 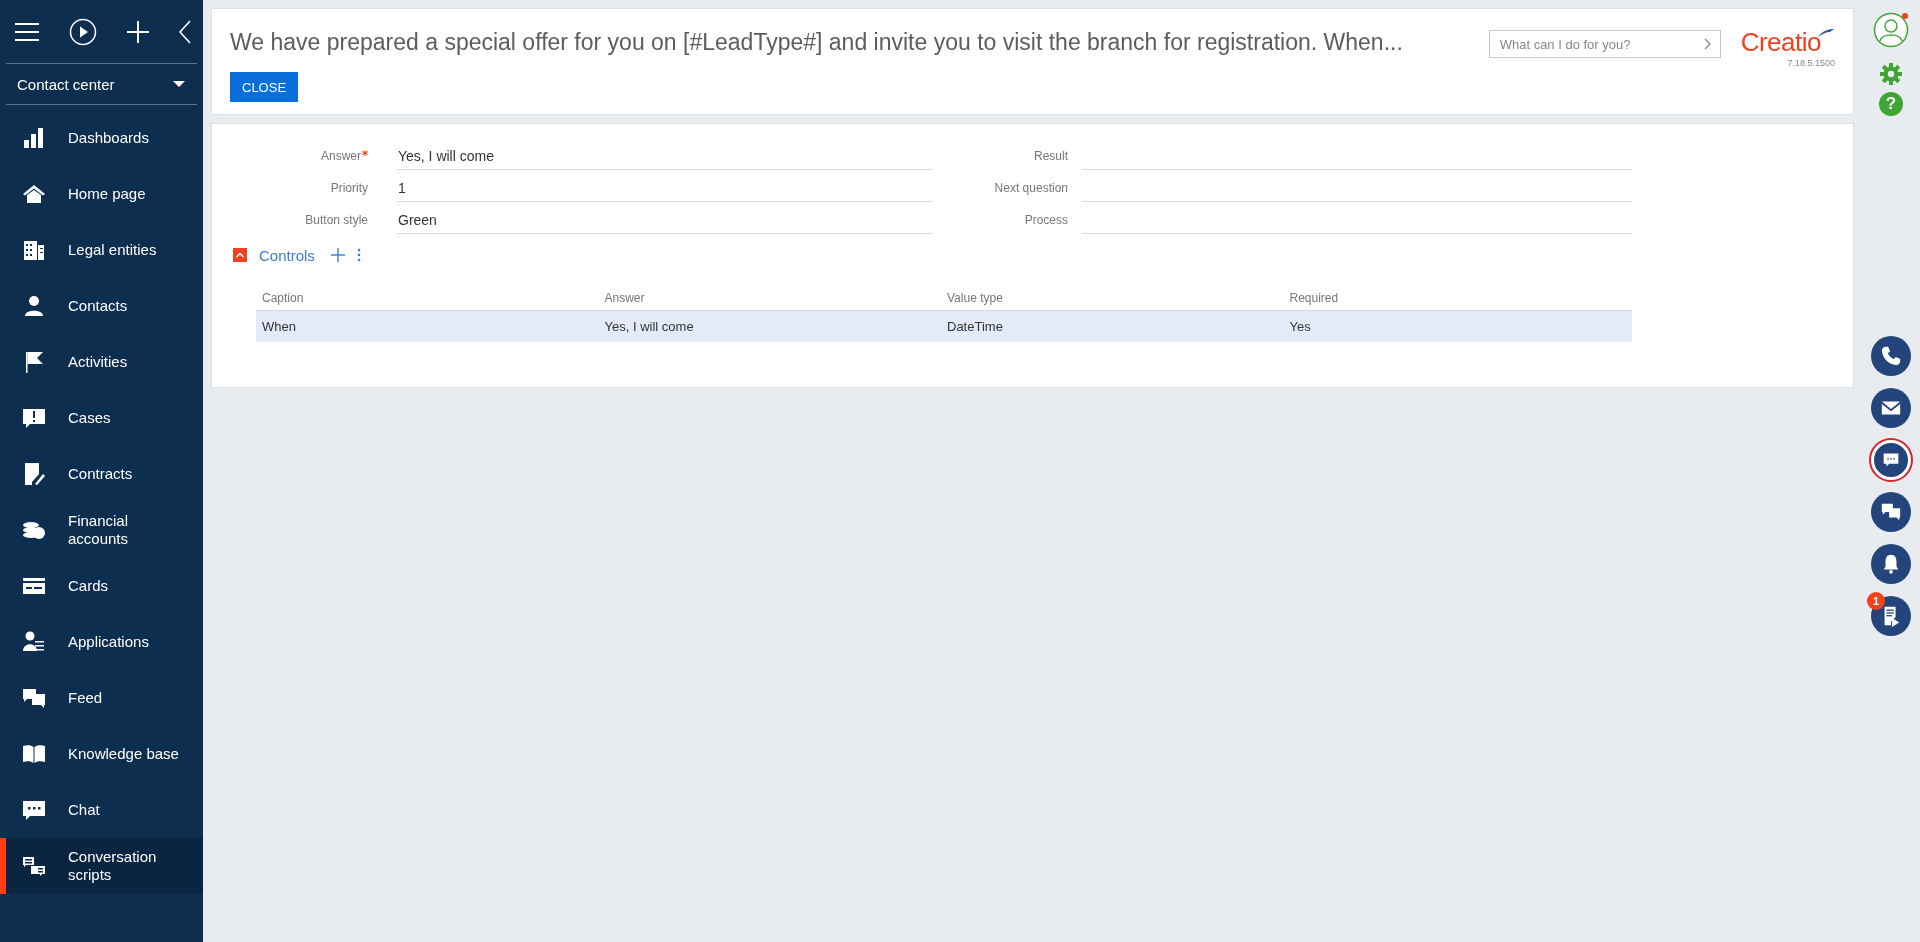 What do you see at coordinates (101, 810) in the screenshot?
I see `sidebar-item: Chat` at bounding box center [101, 810].